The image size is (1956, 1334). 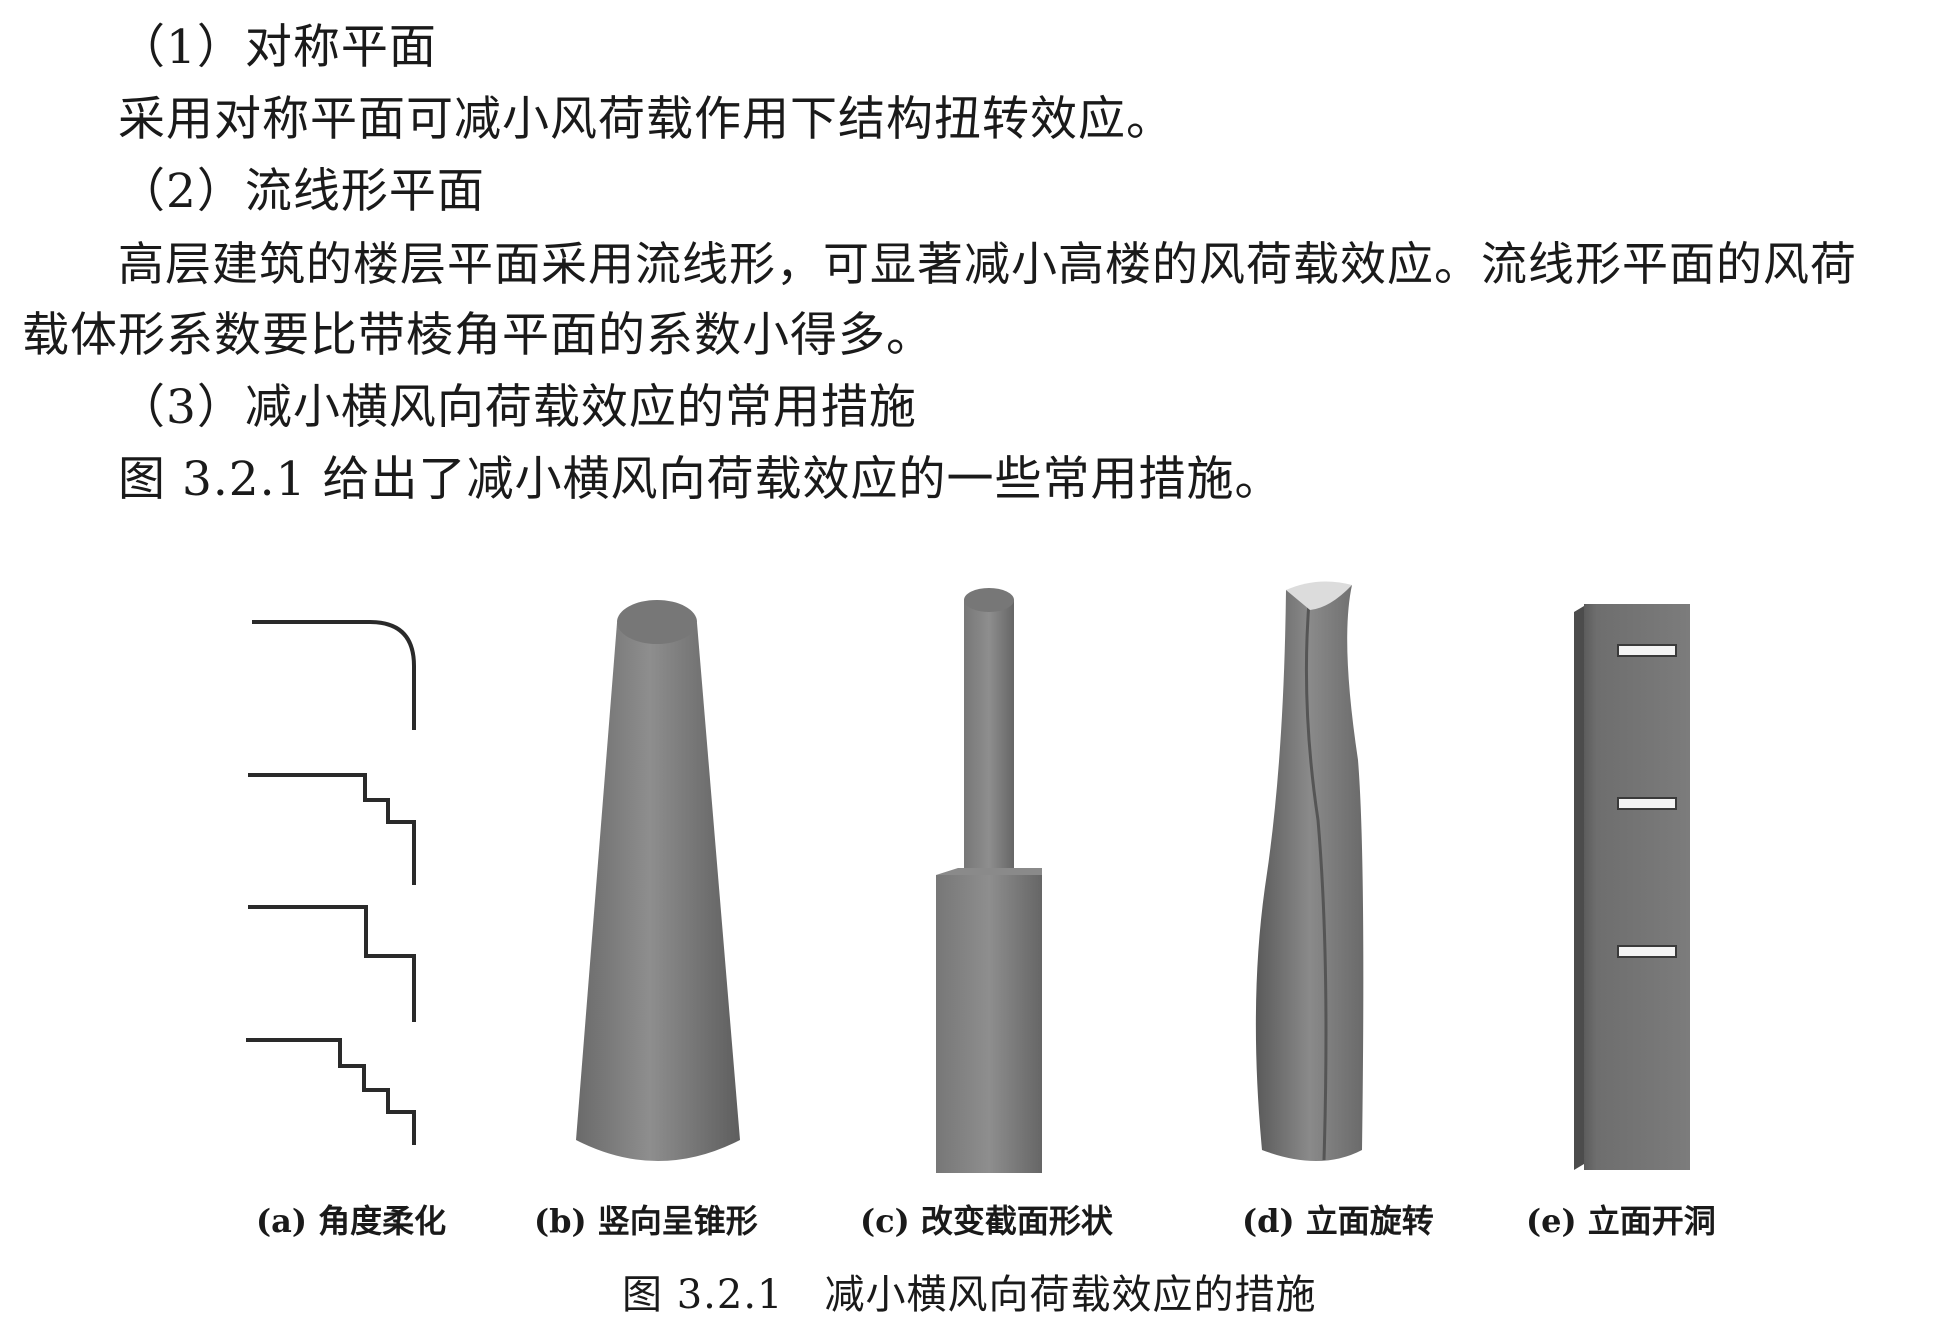 I want to click on twisted-tower, so click(x=1309, y=871).